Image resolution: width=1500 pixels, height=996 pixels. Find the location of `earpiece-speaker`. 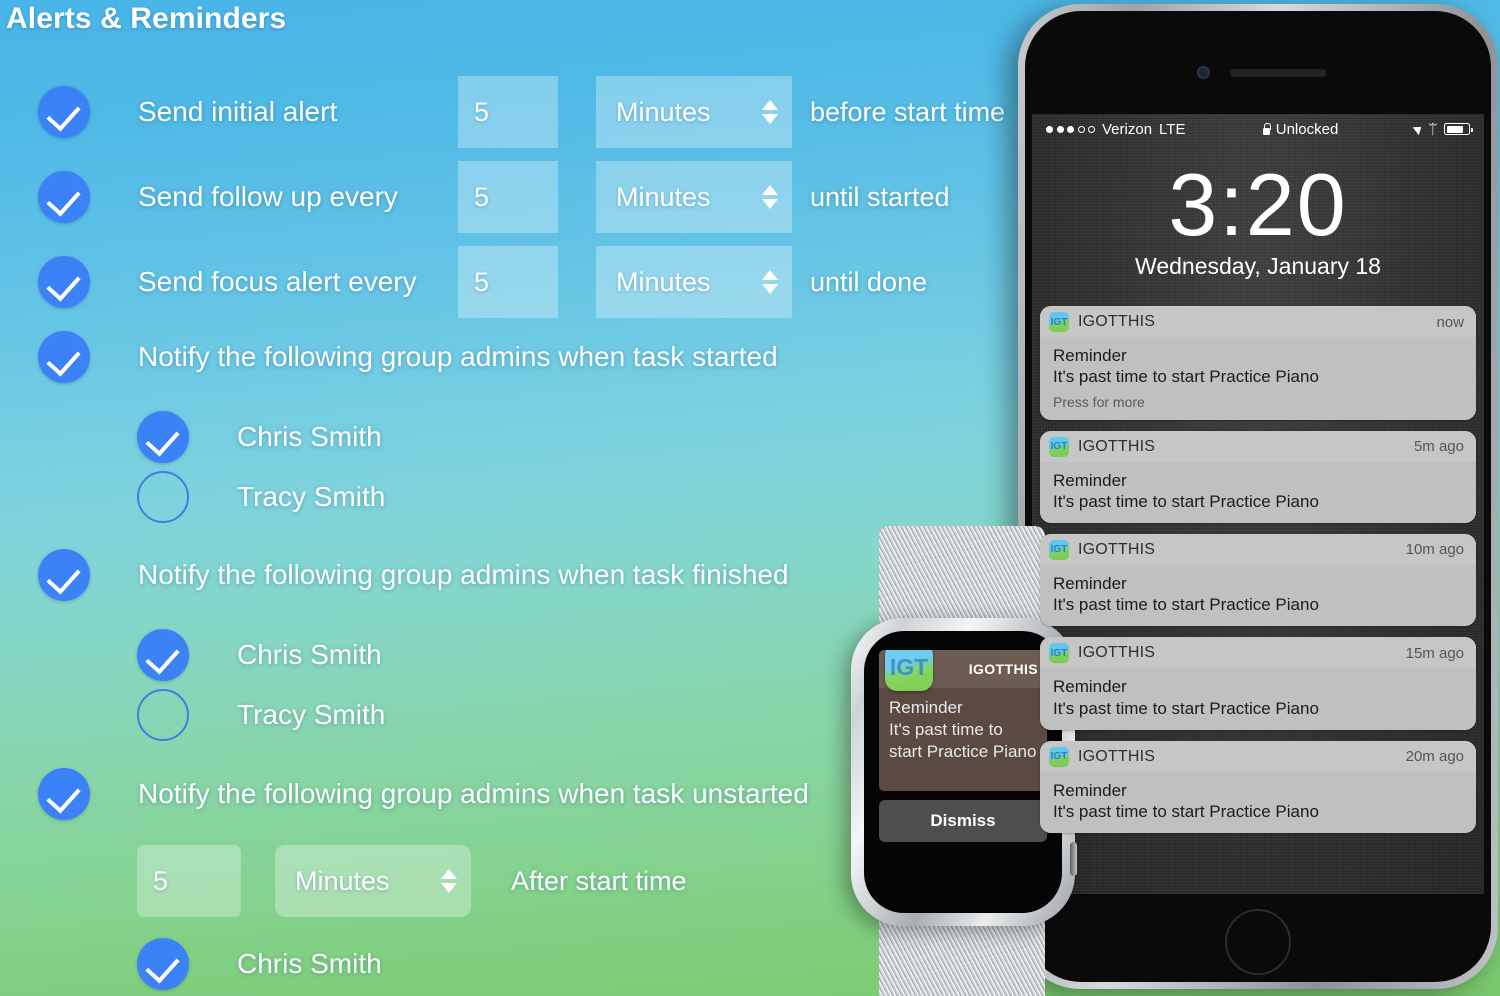

earpiece-speaker is located at coordinates (1278, 73).